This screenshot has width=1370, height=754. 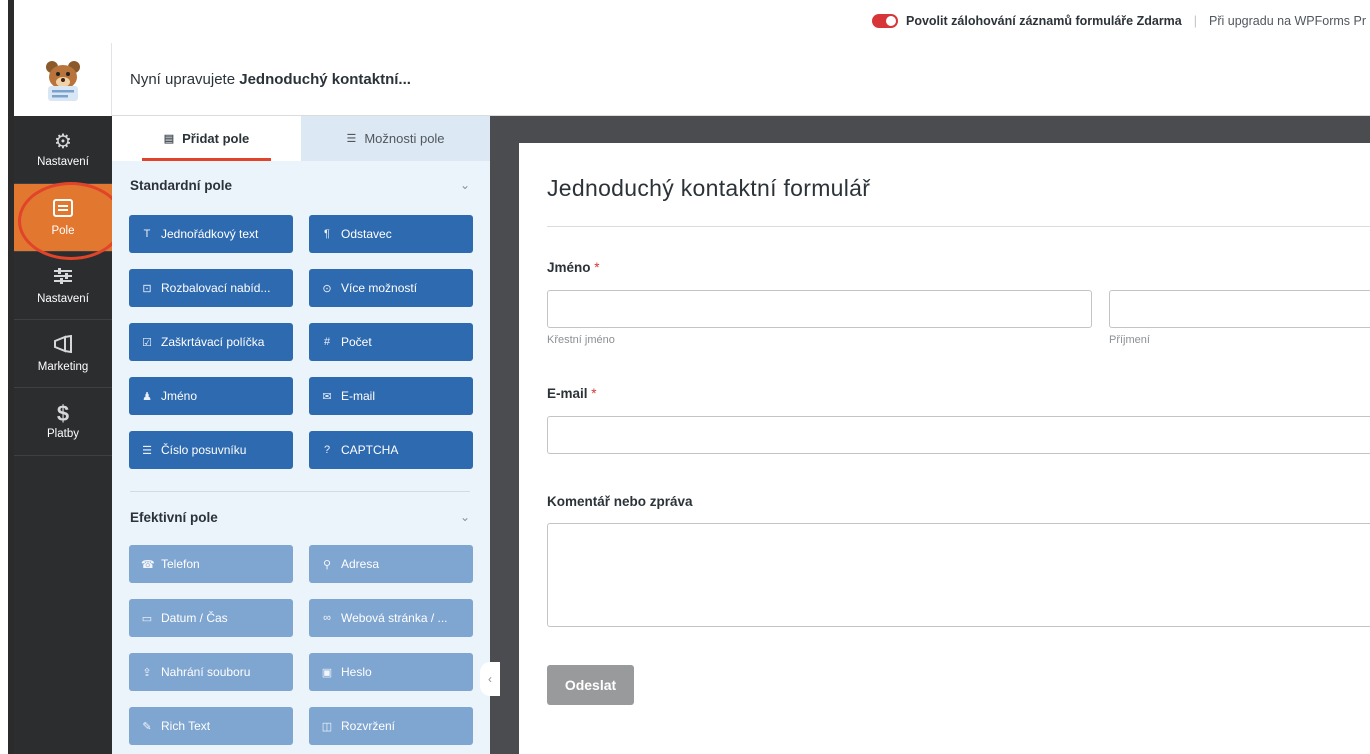 I want to click on link-icon: ∞, so click(x=327, y=618).